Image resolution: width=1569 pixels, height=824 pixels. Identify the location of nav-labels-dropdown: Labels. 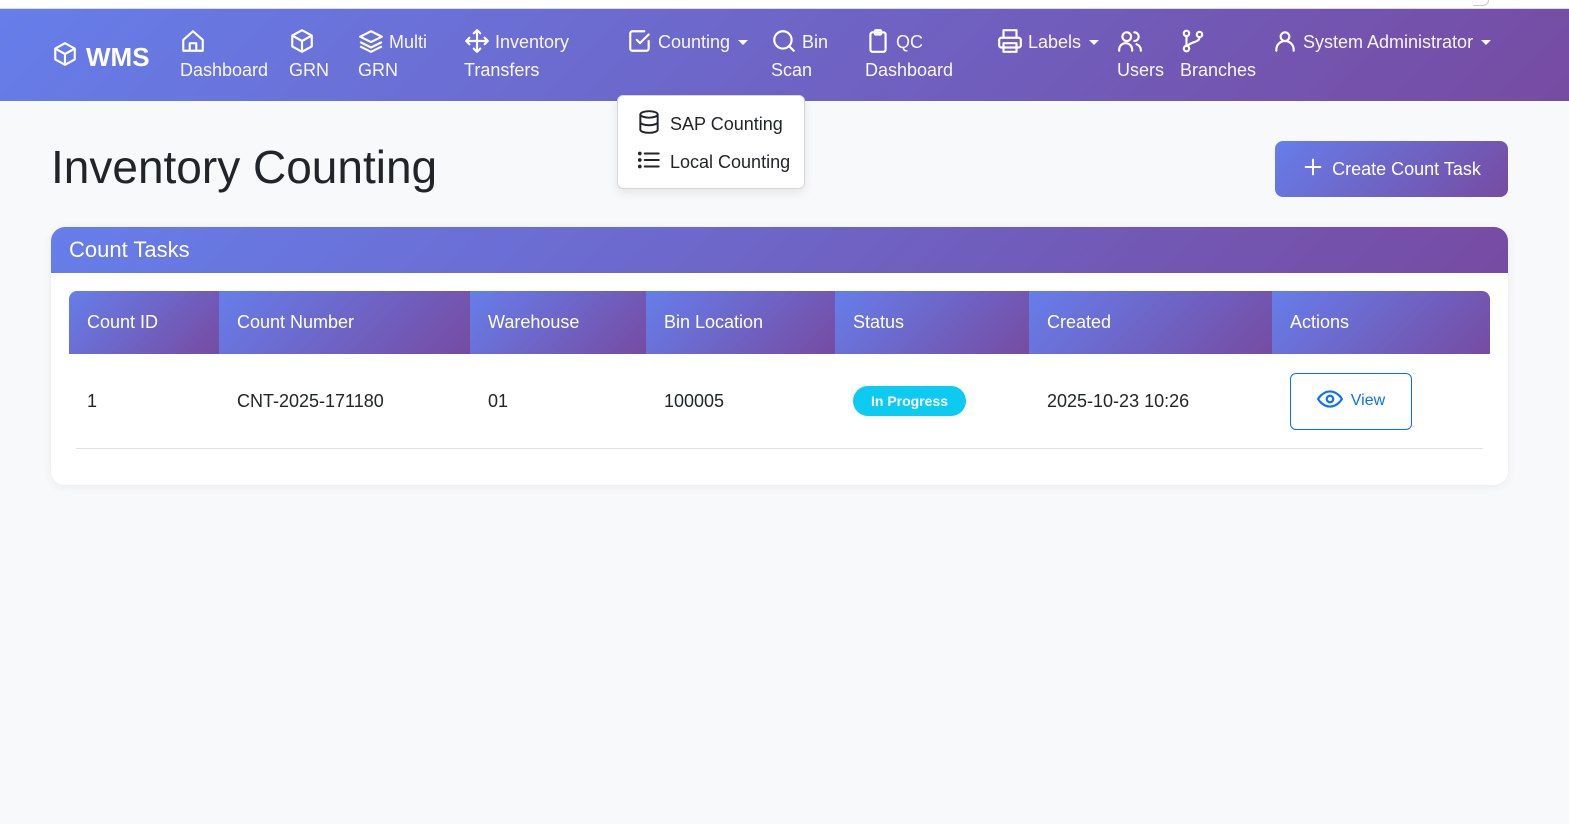
(1048, 42).